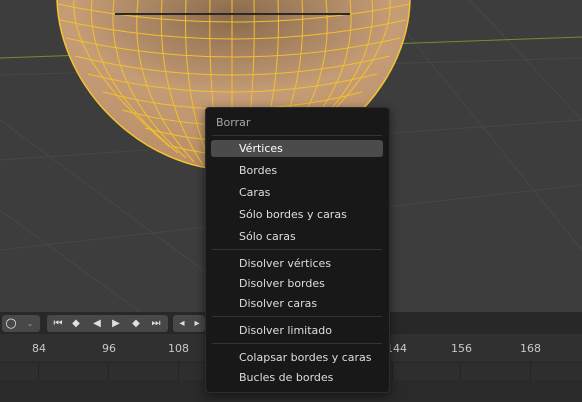 This screenshot has width=582, height=402. Describe the element at coordinates (76, 323) in the screenshot. I see `prev-keyframe-icon: ◆` at that location.